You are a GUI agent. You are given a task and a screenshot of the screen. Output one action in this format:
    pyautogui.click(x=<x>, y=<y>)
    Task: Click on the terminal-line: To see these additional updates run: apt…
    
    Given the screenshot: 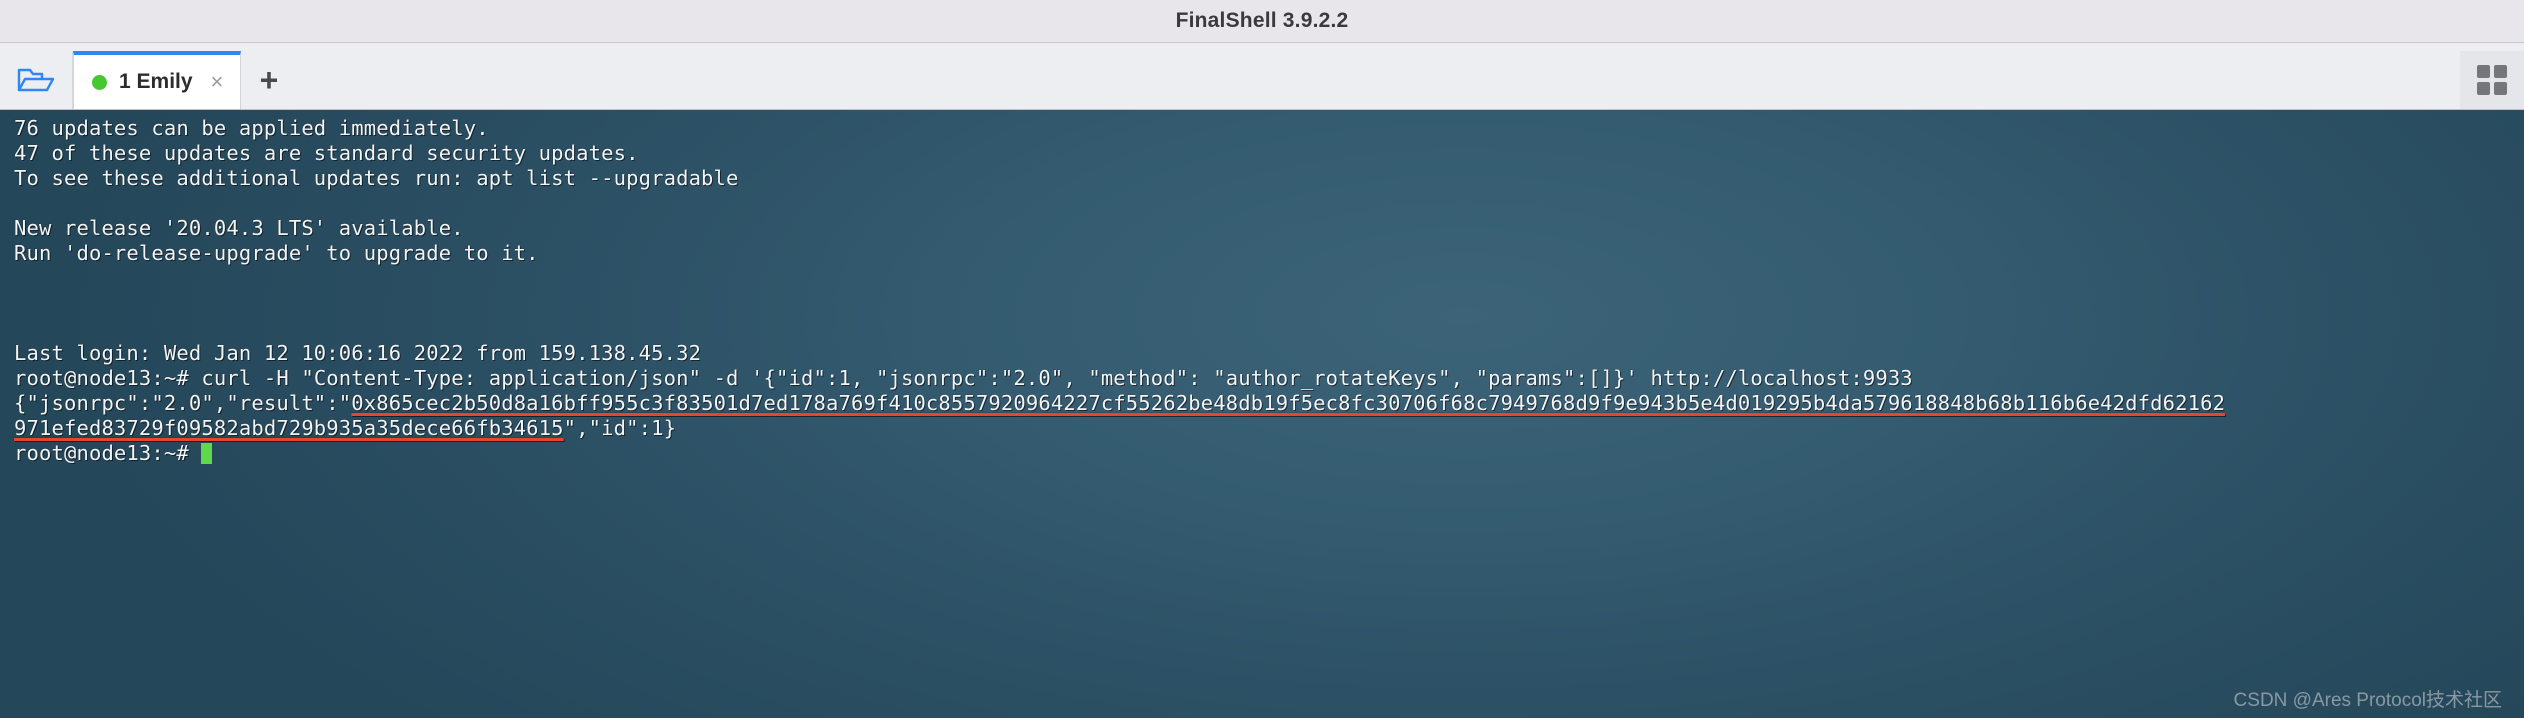 What is the action you would take?
    pyautogui.click(x=376, y=178)
    